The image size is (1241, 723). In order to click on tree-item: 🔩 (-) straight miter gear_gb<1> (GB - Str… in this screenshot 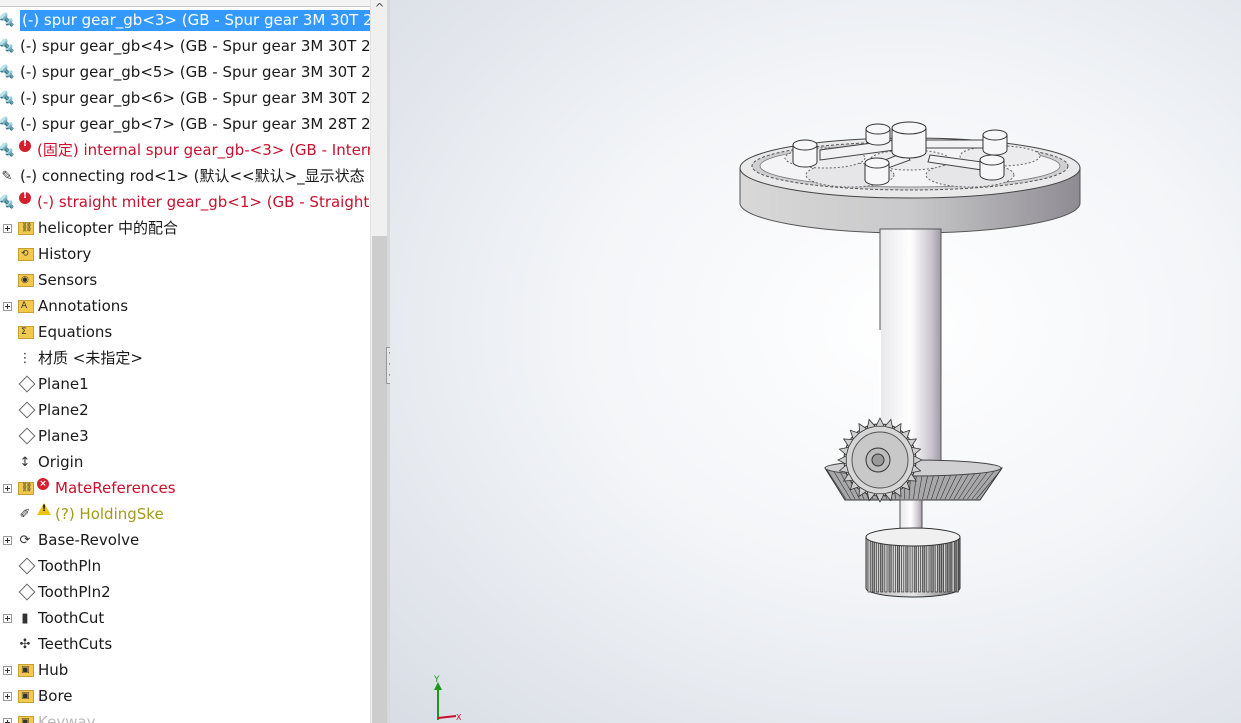, I will do `click(185, 203)`.